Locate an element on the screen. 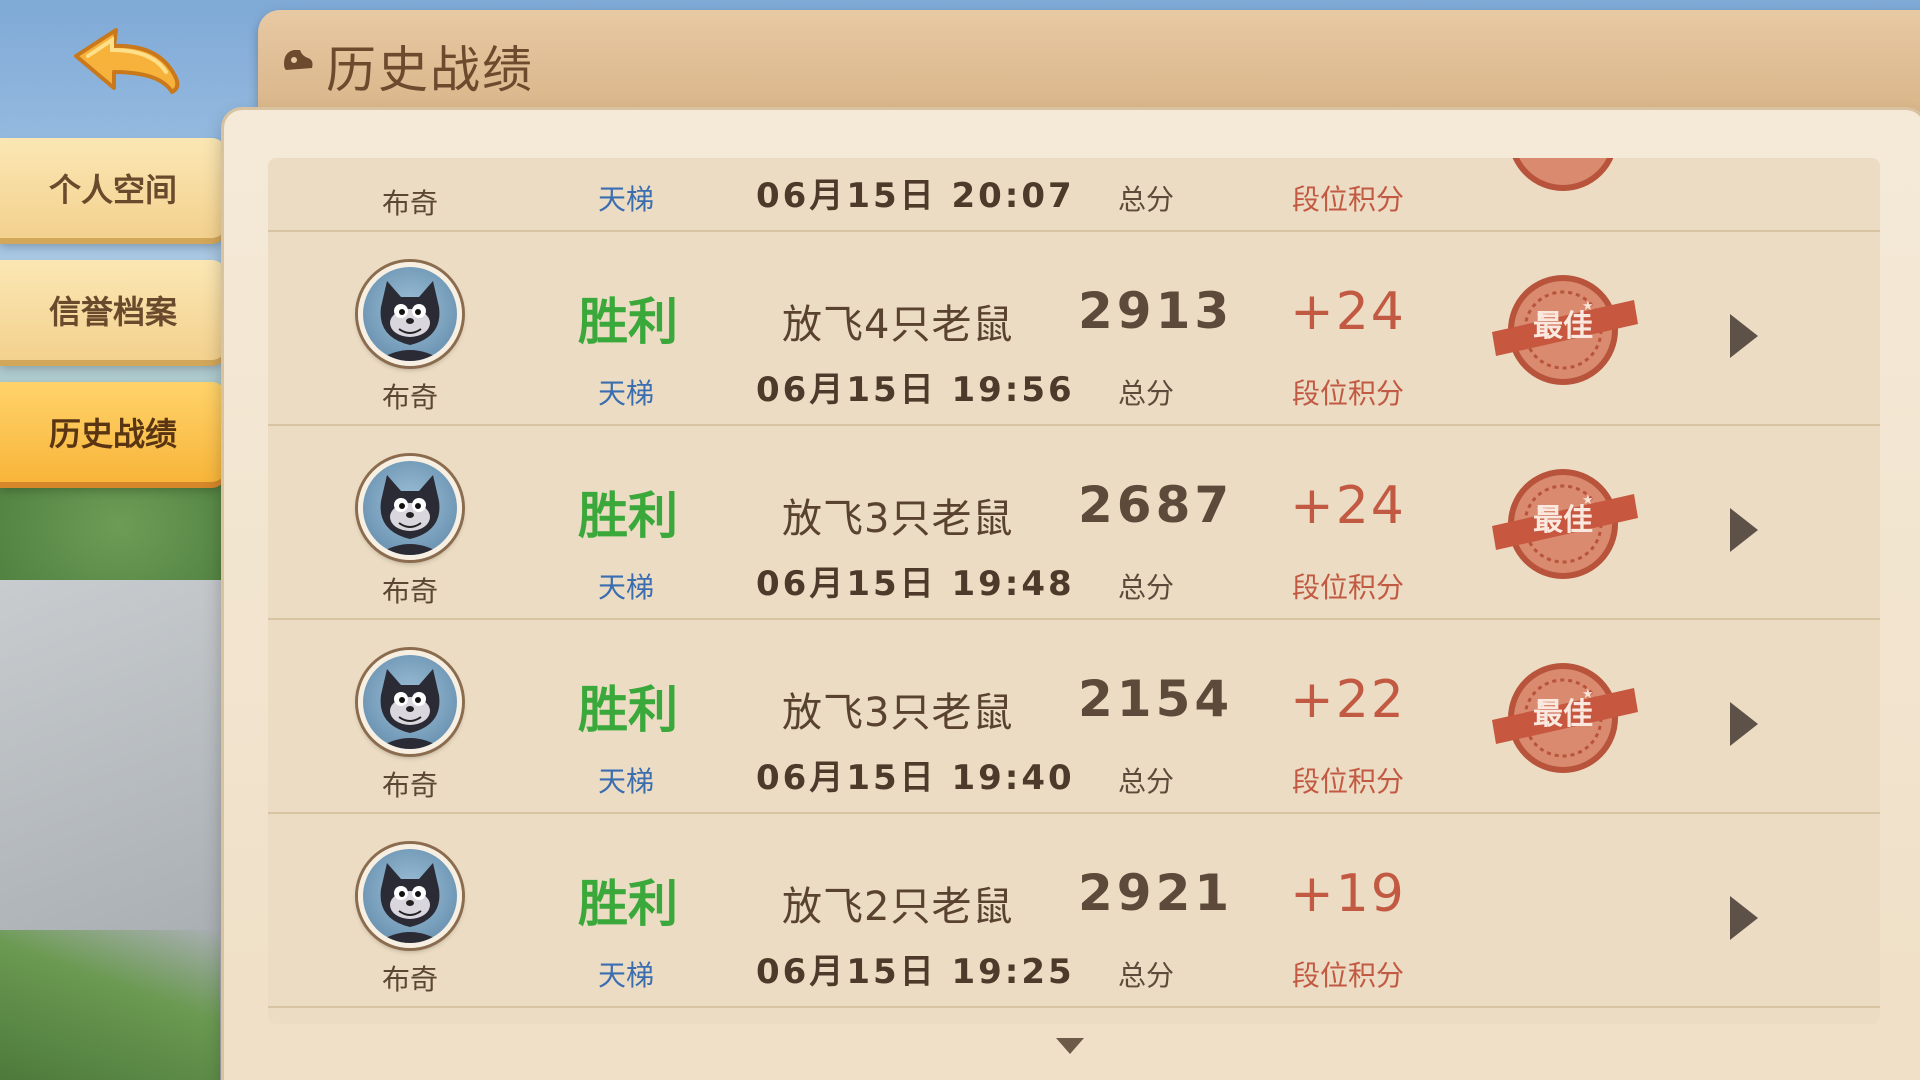 The height and width of the screenshot is (1080, 1920). rank-points-delta: +22 is located at coordinates (1348, 700).